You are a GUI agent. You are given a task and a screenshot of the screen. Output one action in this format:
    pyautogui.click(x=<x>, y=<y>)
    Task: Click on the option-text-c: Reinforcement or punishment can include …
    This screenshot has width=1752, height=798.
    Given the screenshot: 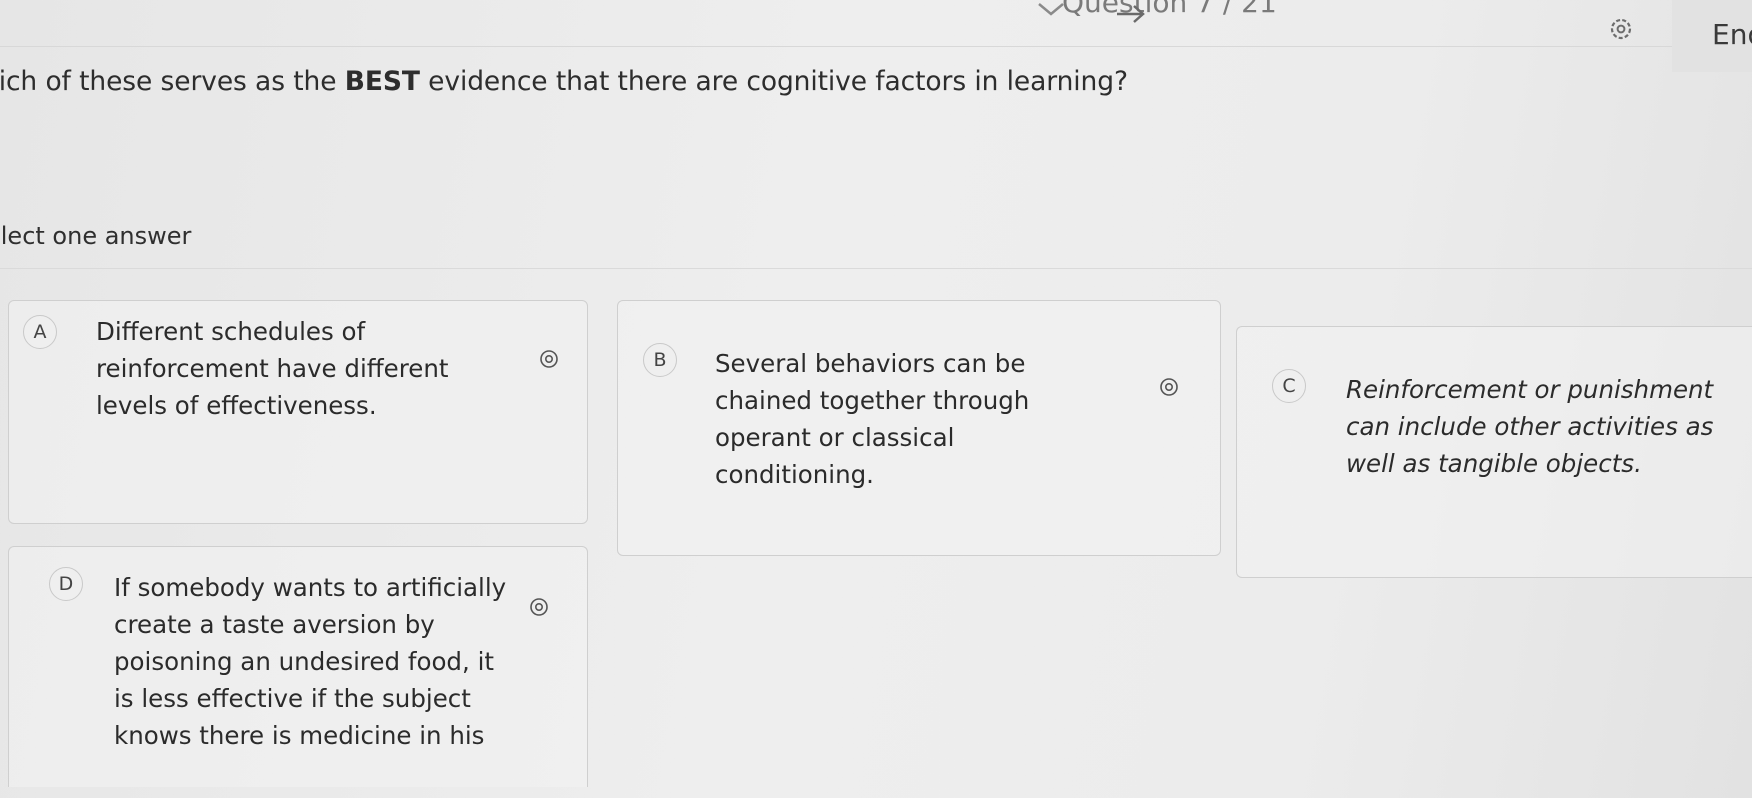 What is the action you would take?
    pyautogui.click(x=1530, y=426)
    